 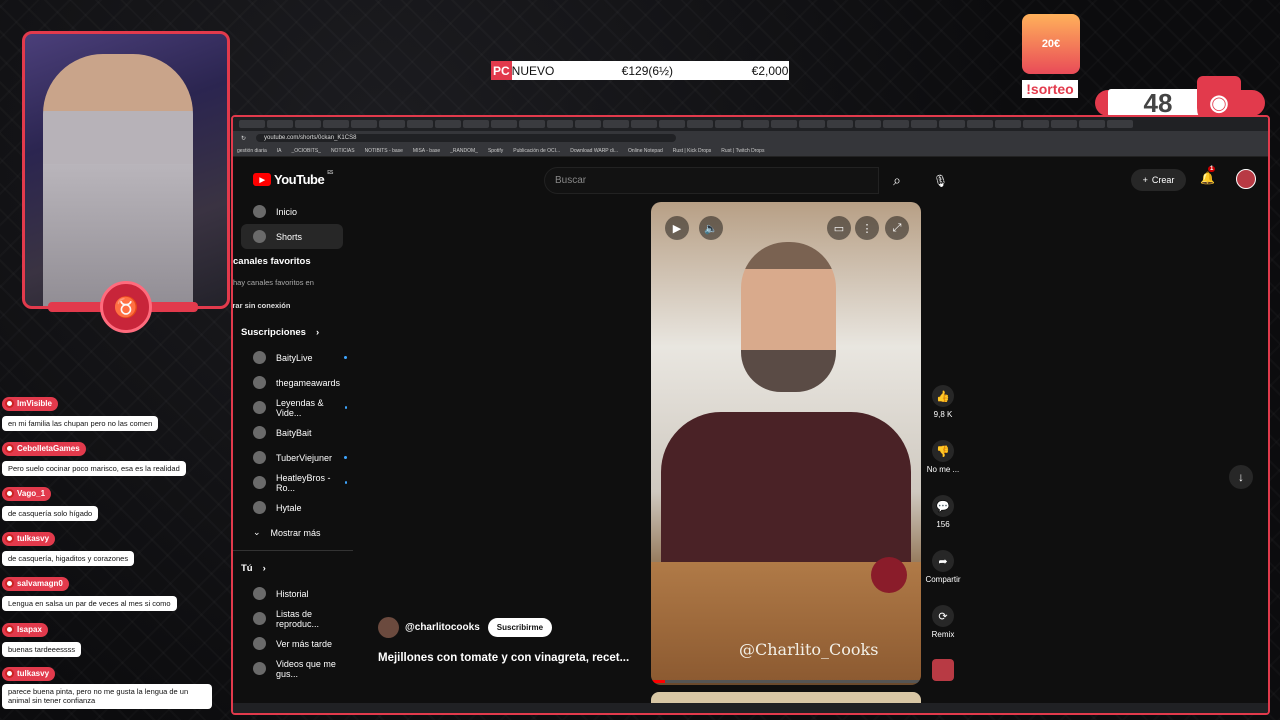 What do you see at coordinates (345, 457) in the screenshot?
I see `live-dot-icon` at bounding box center [345, 457].